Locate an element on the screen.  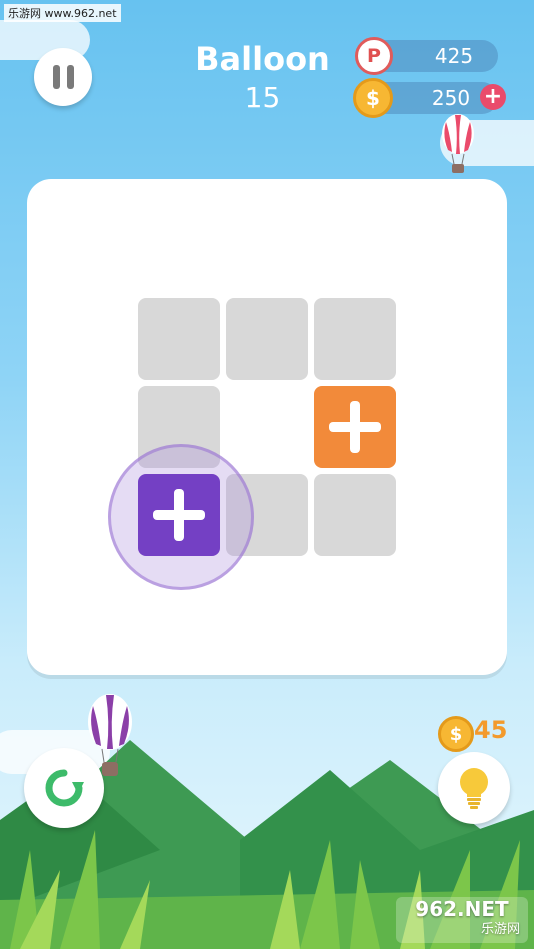
brand-watermark: 962.NET 乐游网 is located at coordinates (462, 920).